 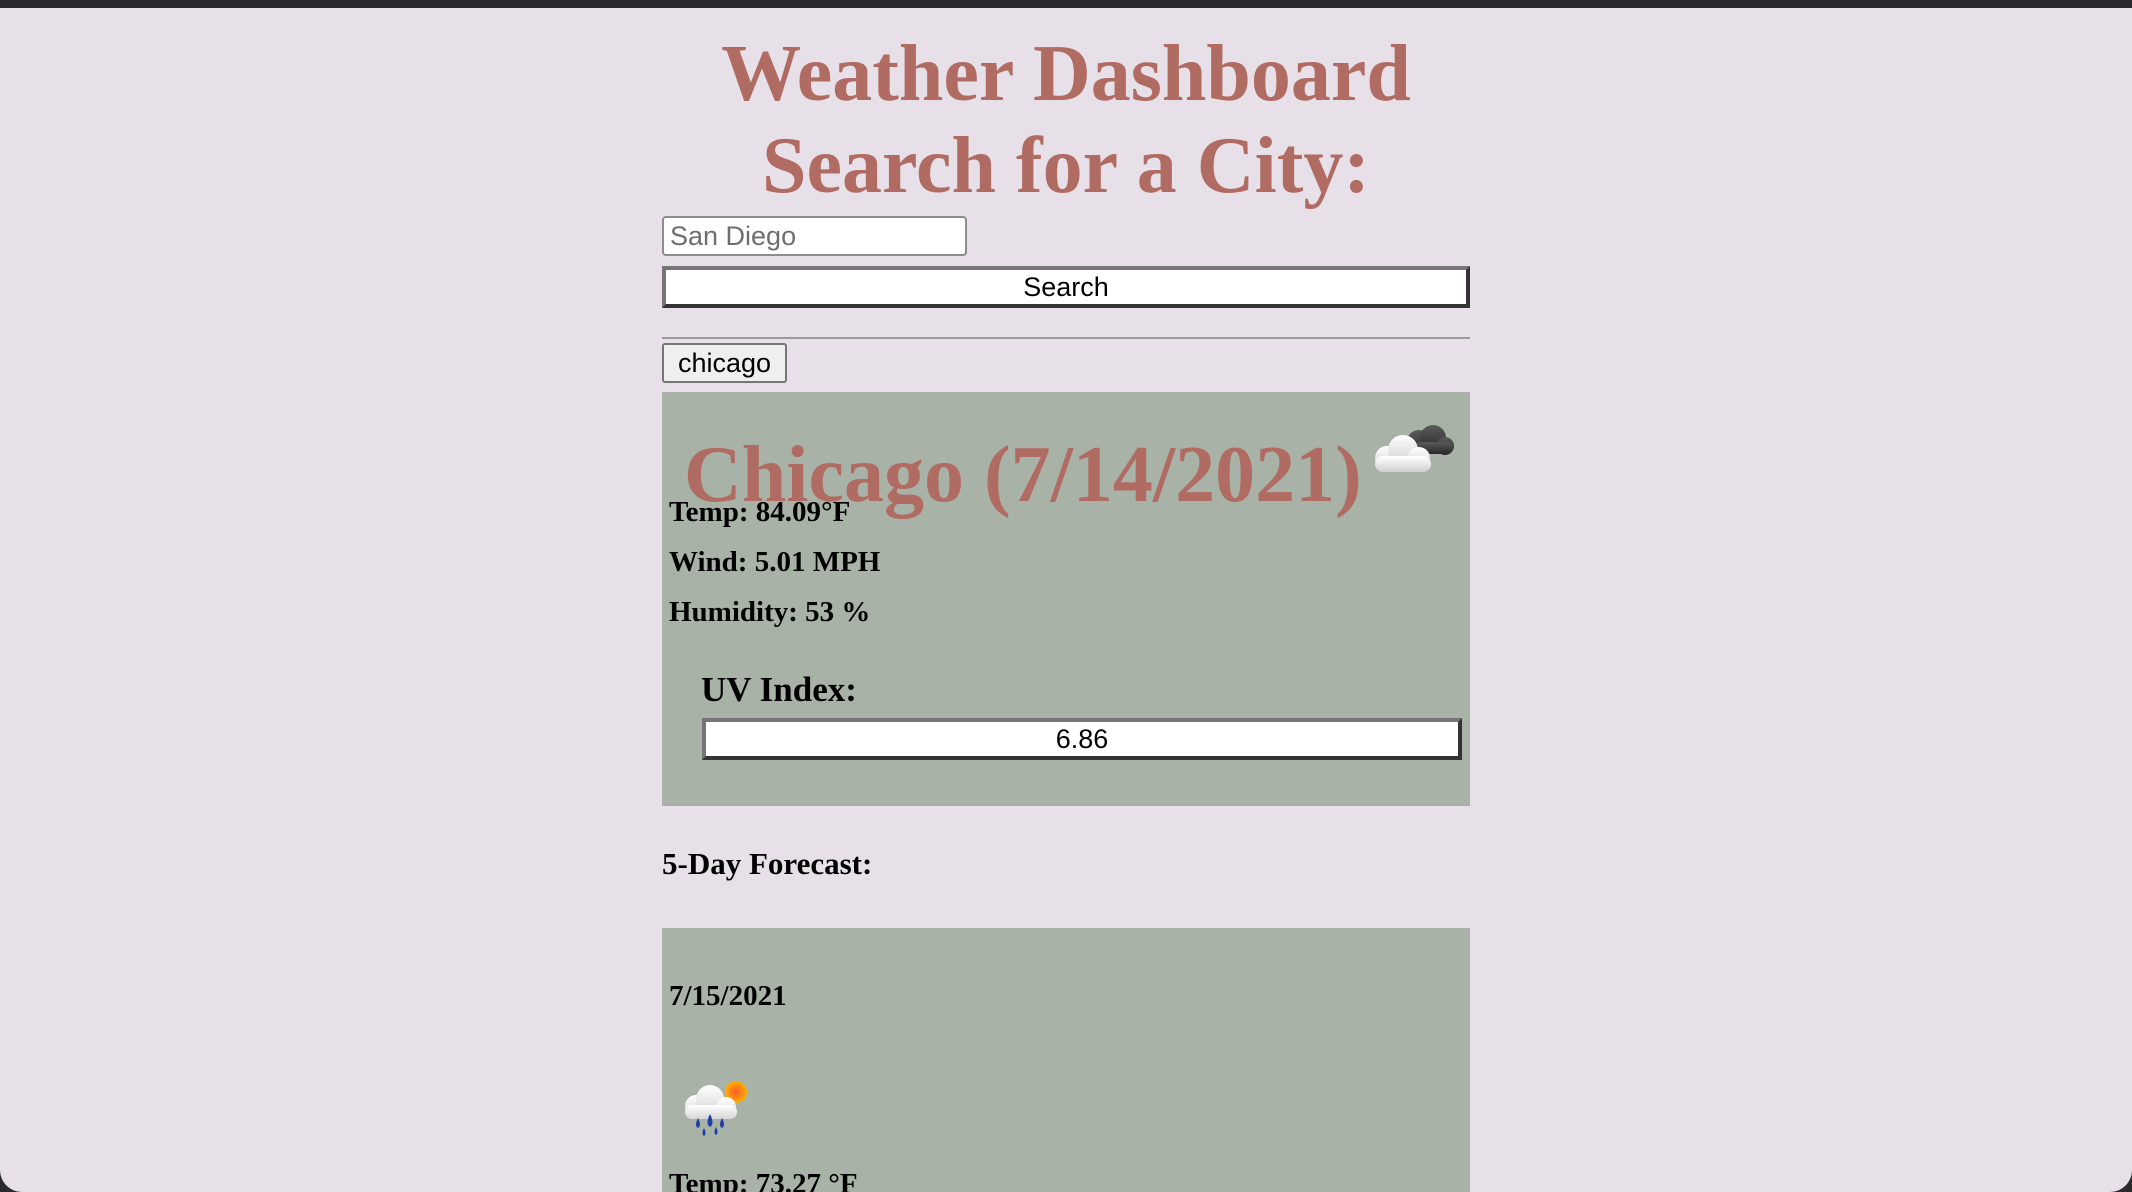 I want to click on forecast-title: 5-Day Forecast:, so click(x=767, y=863).